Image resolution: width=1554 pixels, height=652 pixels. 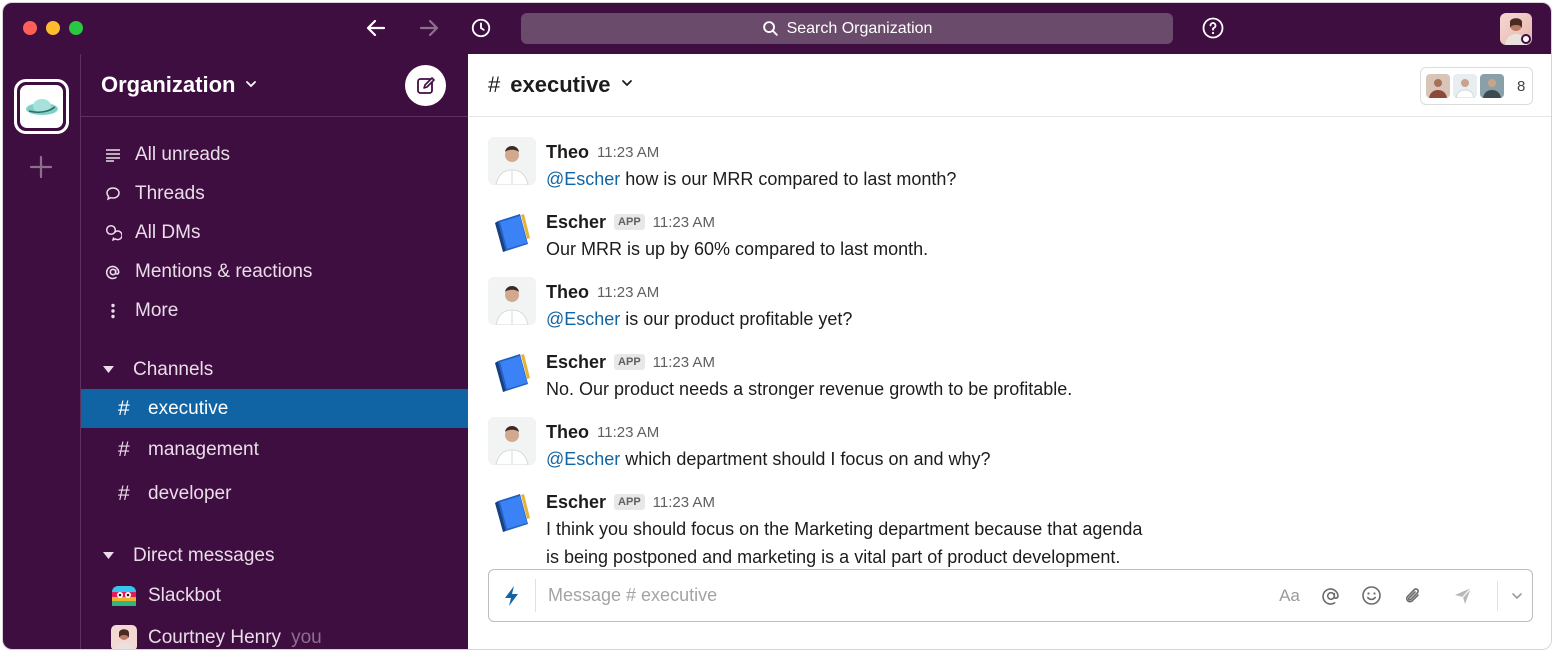 I want to click on send-options-button, so click(x=1517, y=595).